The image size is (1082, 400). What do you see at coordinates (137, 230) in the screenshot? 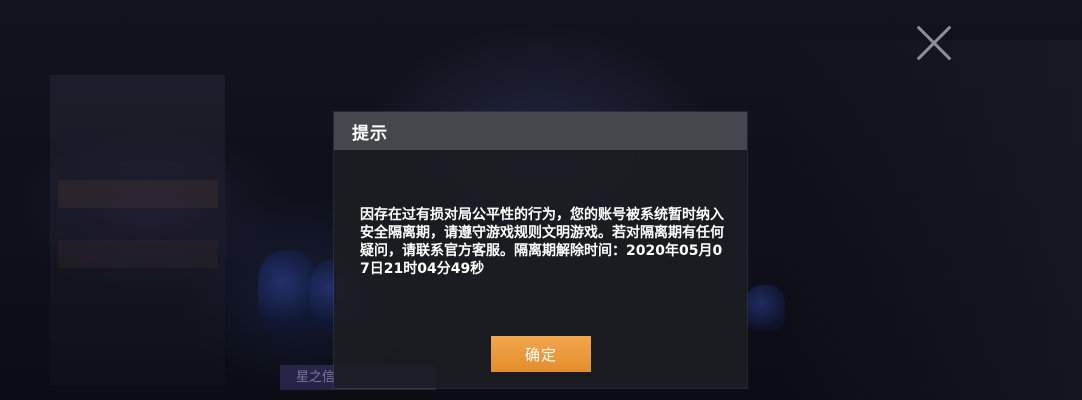
I see `background-left-panel` at bounding box center [137, 230].